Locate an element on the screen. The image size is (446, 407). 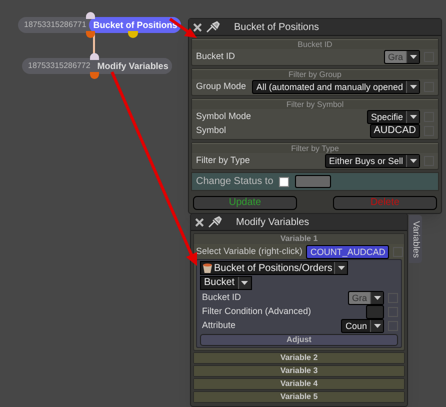
section-heading: Filter by Group is located at coordinates (315, 74).